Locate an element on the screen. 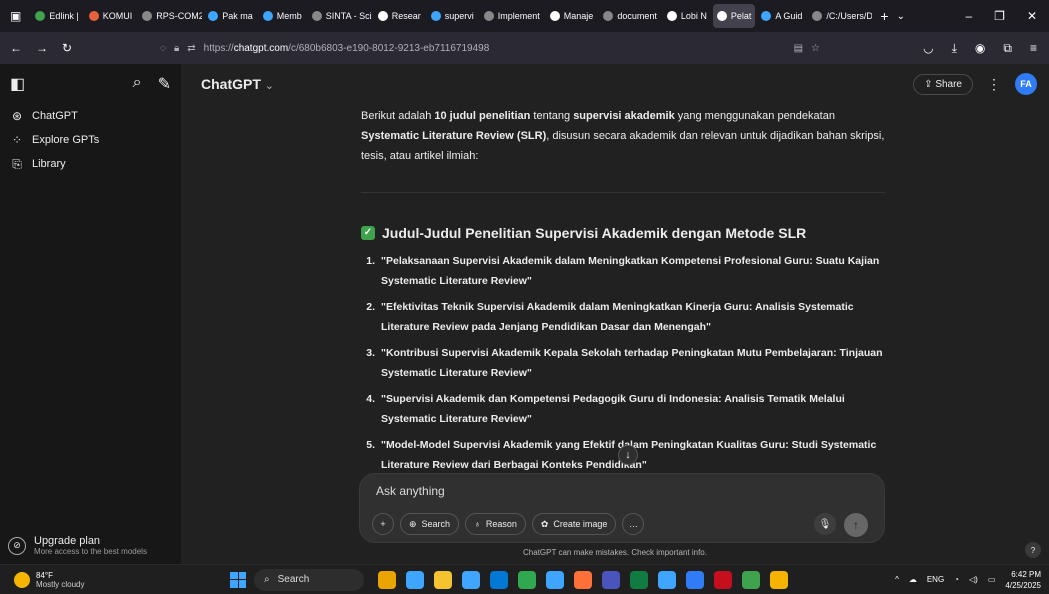 This screenshot has width=1049, height=594. browser-tab: Pak ma is located at coordinates (230, 16).